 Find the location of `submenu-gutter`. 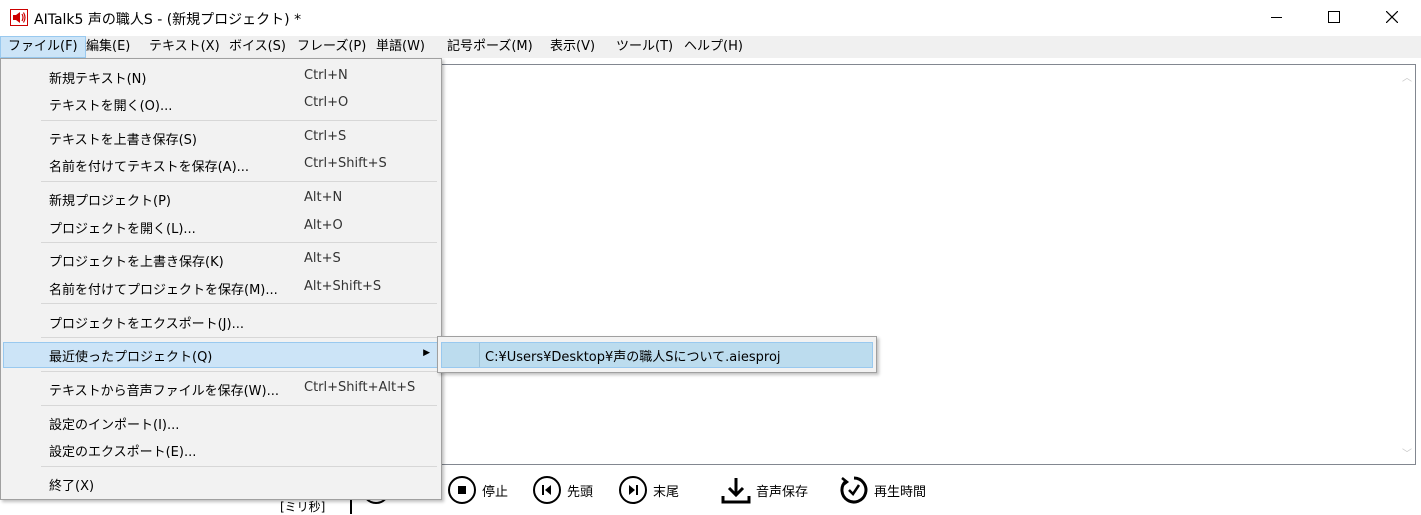

submenu-gutter is located at coordinates (479, 355).